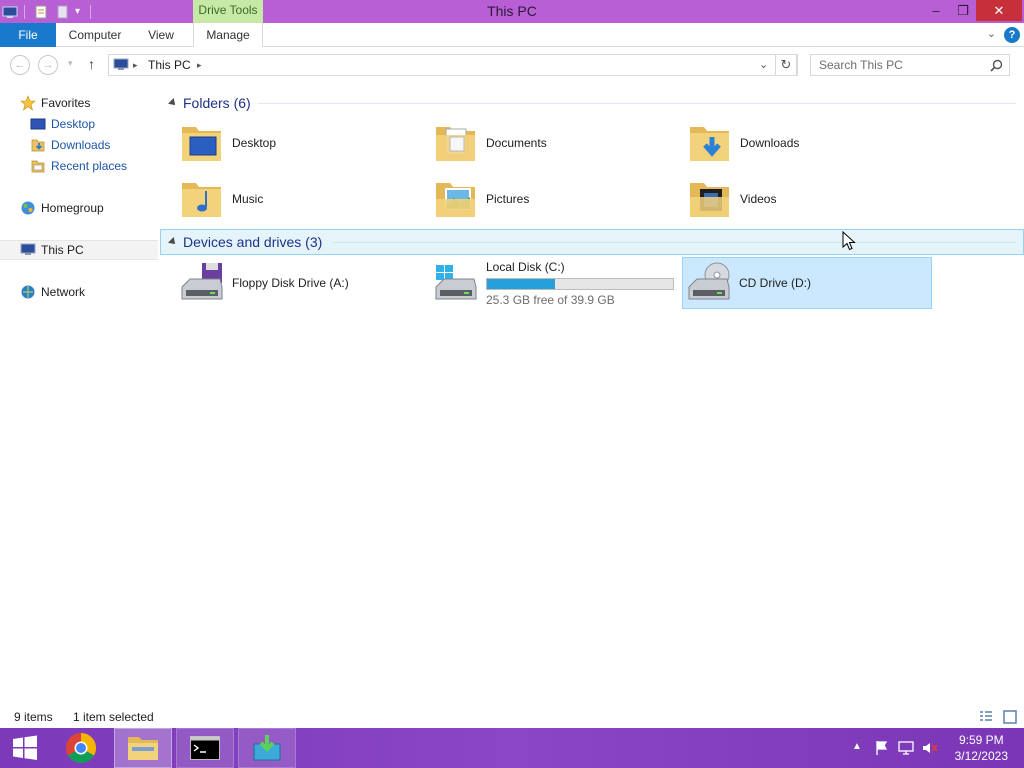  What do you see at coordinates (28, 103) in the screenshot?
I see `star-icon` at bounding box center [28, 103].